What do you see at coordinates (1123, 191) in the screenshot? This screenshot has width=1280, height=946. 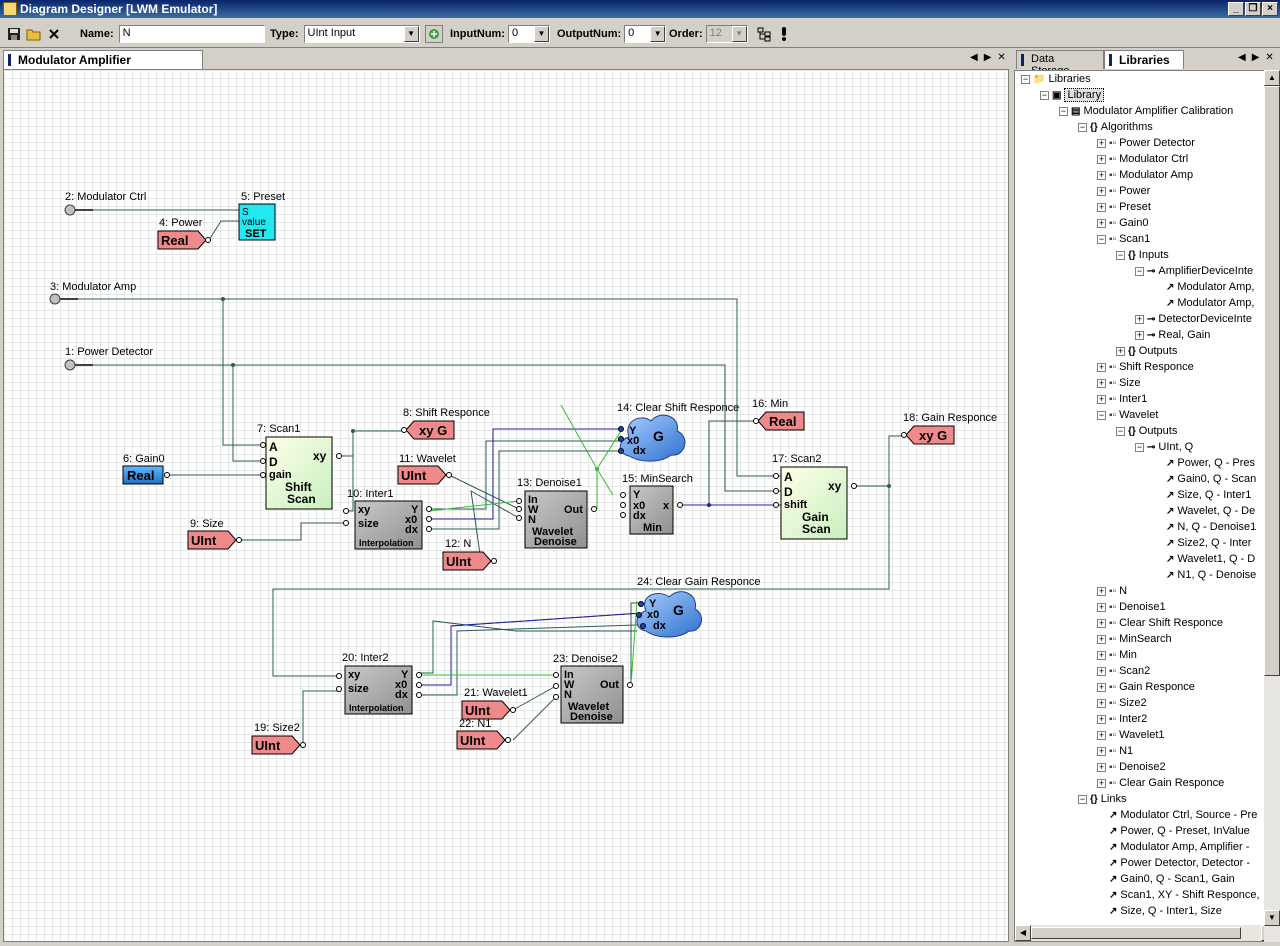 I see `tree-item: + ▪▫ Power` at bounding box center [1123, 191].